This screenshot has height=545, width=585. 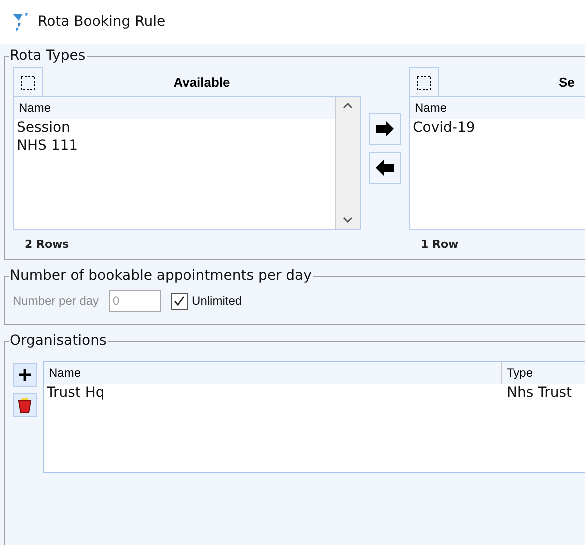 What do you see at coordinates (174, 128) in the screenshot?
I see `list-item: Session` at bounding box center [174, 128].